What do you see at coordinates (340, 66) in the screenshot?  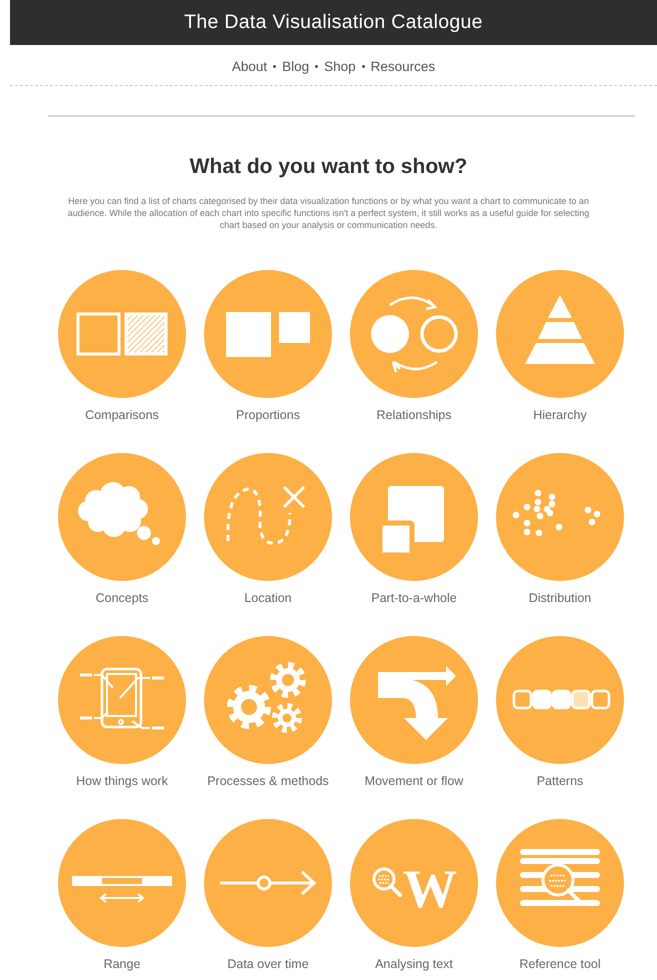 I see `nav-link: Shop` at bounding box center [340, 66].